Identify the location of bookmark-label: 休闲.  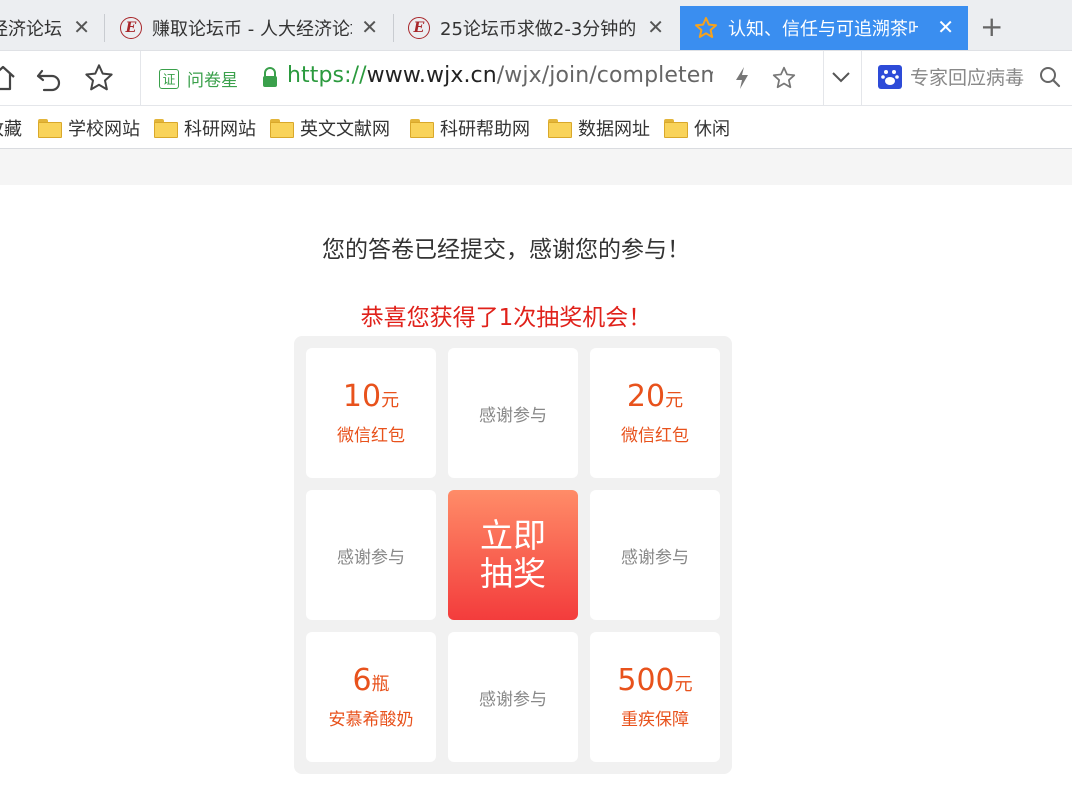
(712, 129).